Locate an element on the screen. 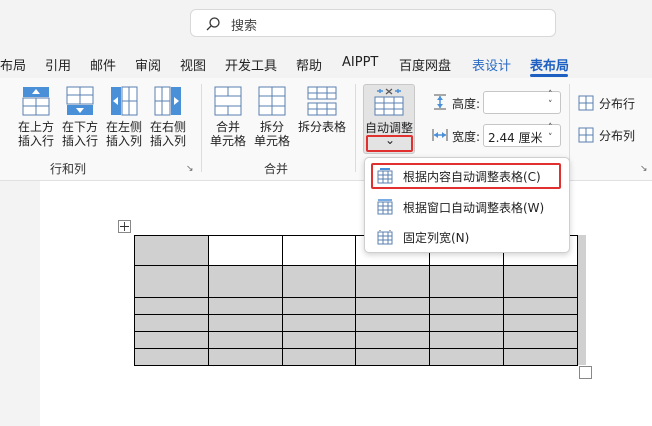  insert-left-label-1: 在左侧 is located at coordinates (123, 127).